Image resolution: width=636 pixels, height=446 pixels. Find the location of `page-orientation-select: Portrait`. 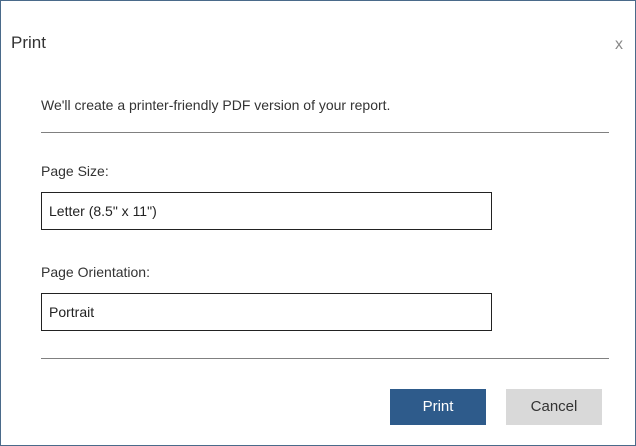

page-orientation-select: Portrait is located at coordinates (266, 312).